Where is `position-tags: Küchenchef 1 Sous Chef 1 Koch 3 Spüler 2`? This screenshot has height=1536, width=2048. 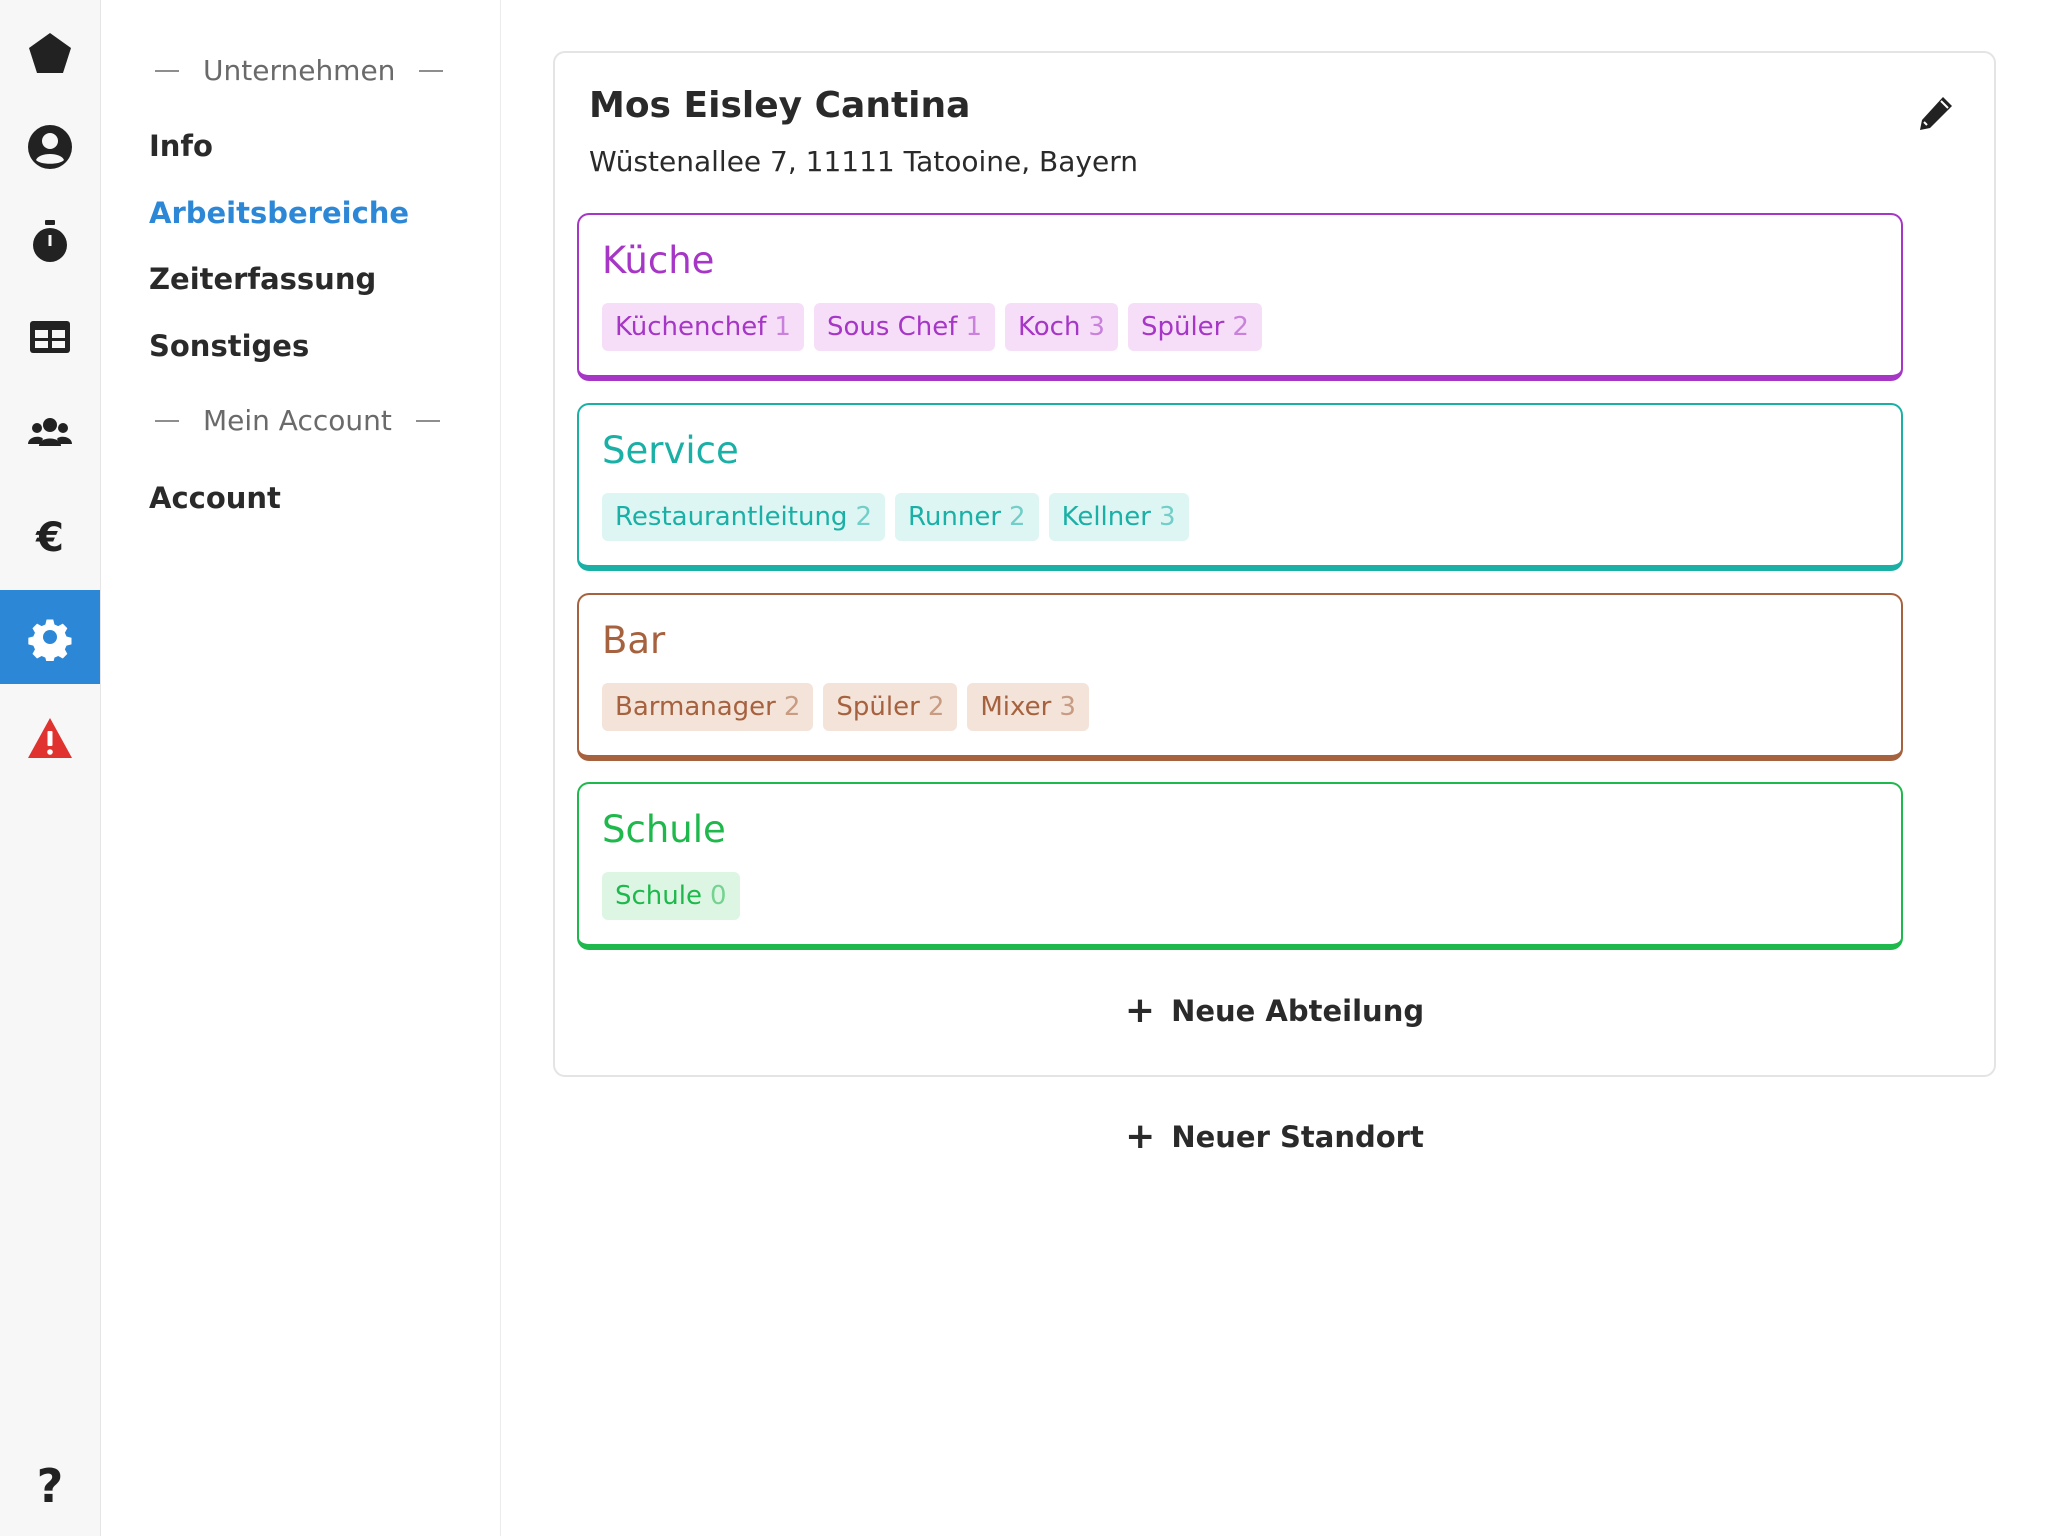 position-tags: Küchenchef 1 Sous Chef 1 Koch 3 Spüler 2 is located at coordinates (932, 327).